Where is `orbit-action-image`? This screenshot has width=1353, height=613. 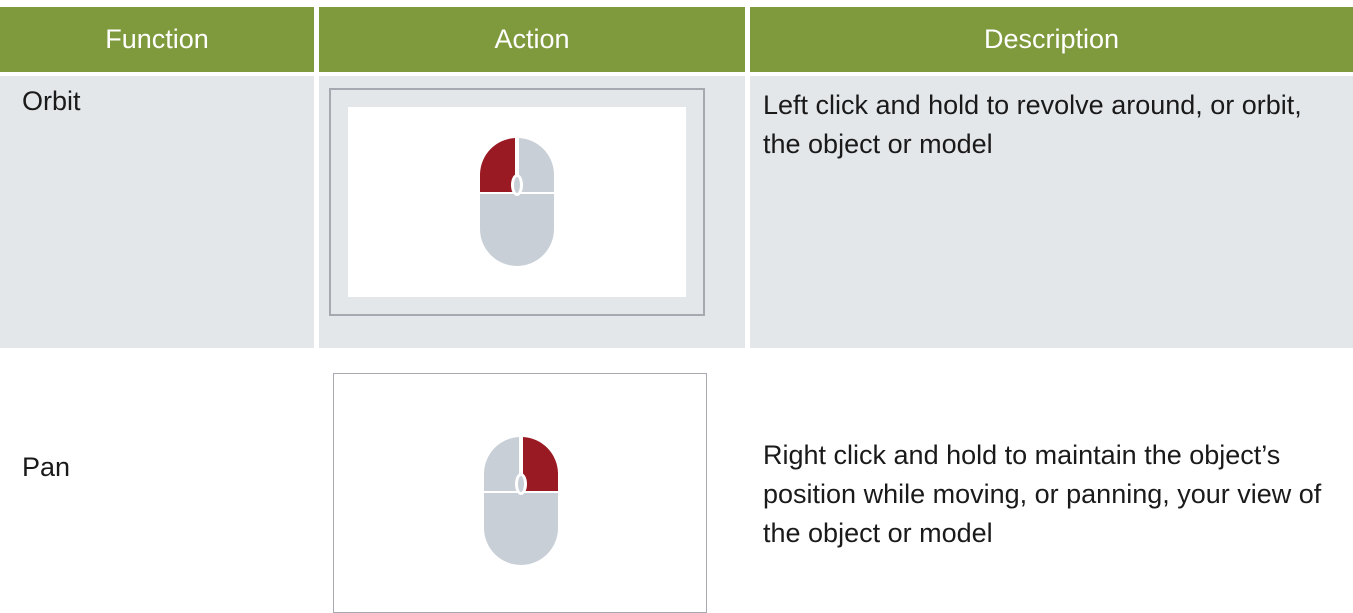
orbit-action-image is located at coordinates (517, 202).